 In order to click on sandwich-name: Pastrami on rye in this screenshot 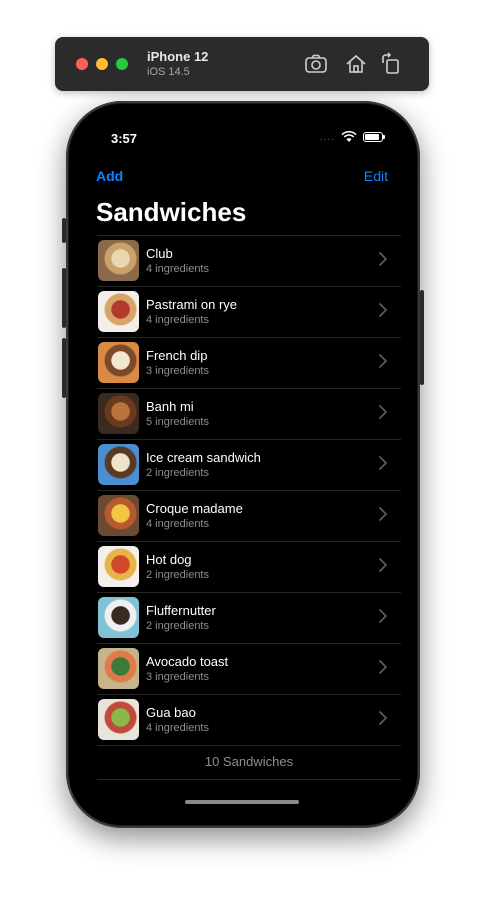, I will do `click(192, 304)`.